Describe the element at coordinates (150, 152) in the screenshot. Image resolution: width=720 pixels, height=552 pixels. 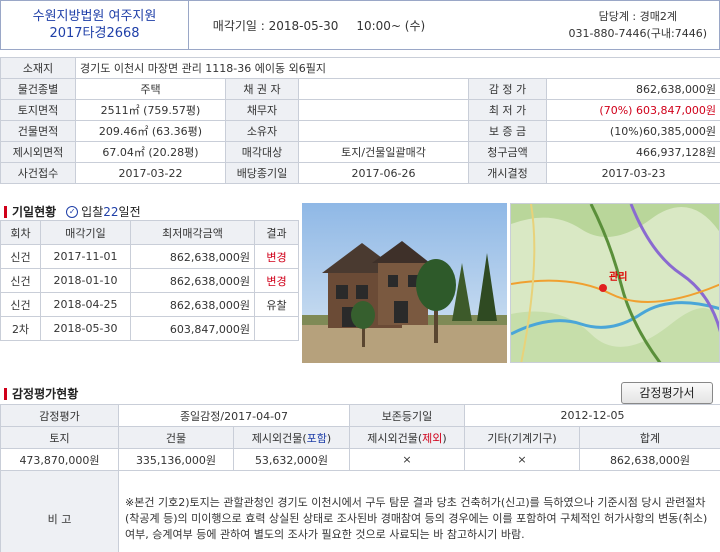
I see `extra-area-value: 67.04㎡ (20.28평)` at that location.